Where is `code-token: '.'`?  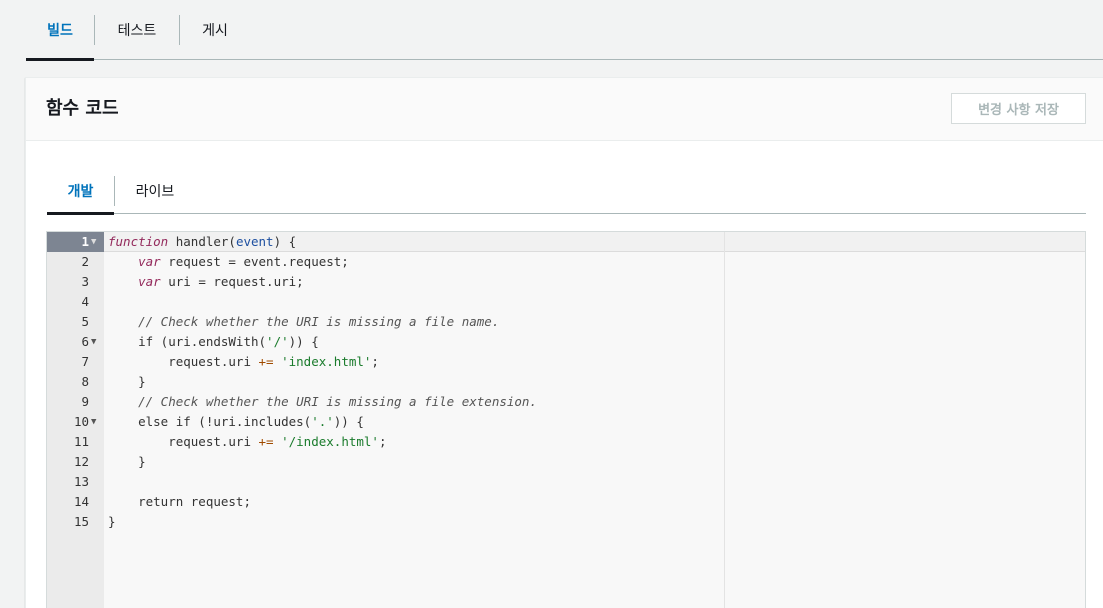
code-token: '.' is located at coordinates (322, 421).